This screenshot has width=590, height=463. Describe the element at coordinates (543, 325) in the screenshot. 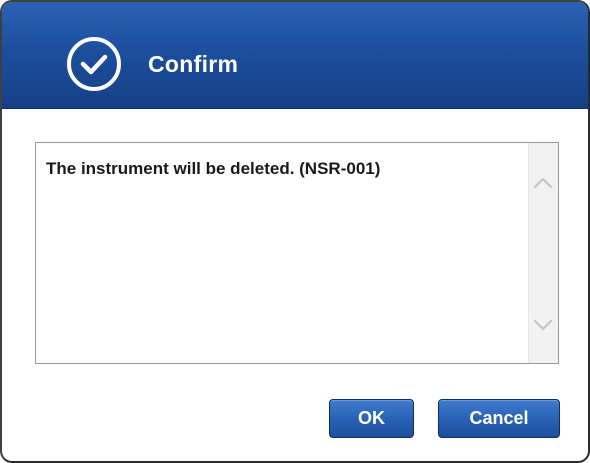

I see `chevron-down-icon` at that location.